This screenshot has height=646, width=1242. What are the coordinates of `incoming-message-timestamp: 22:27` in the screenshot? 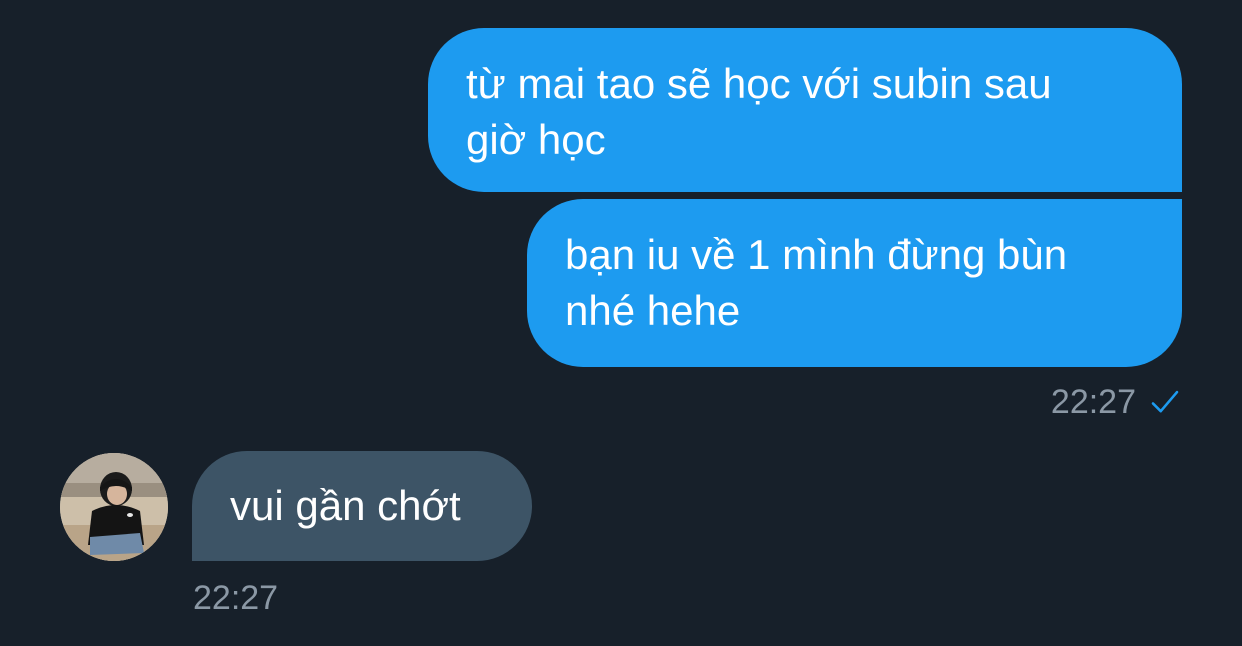 It's located at (236, 598).